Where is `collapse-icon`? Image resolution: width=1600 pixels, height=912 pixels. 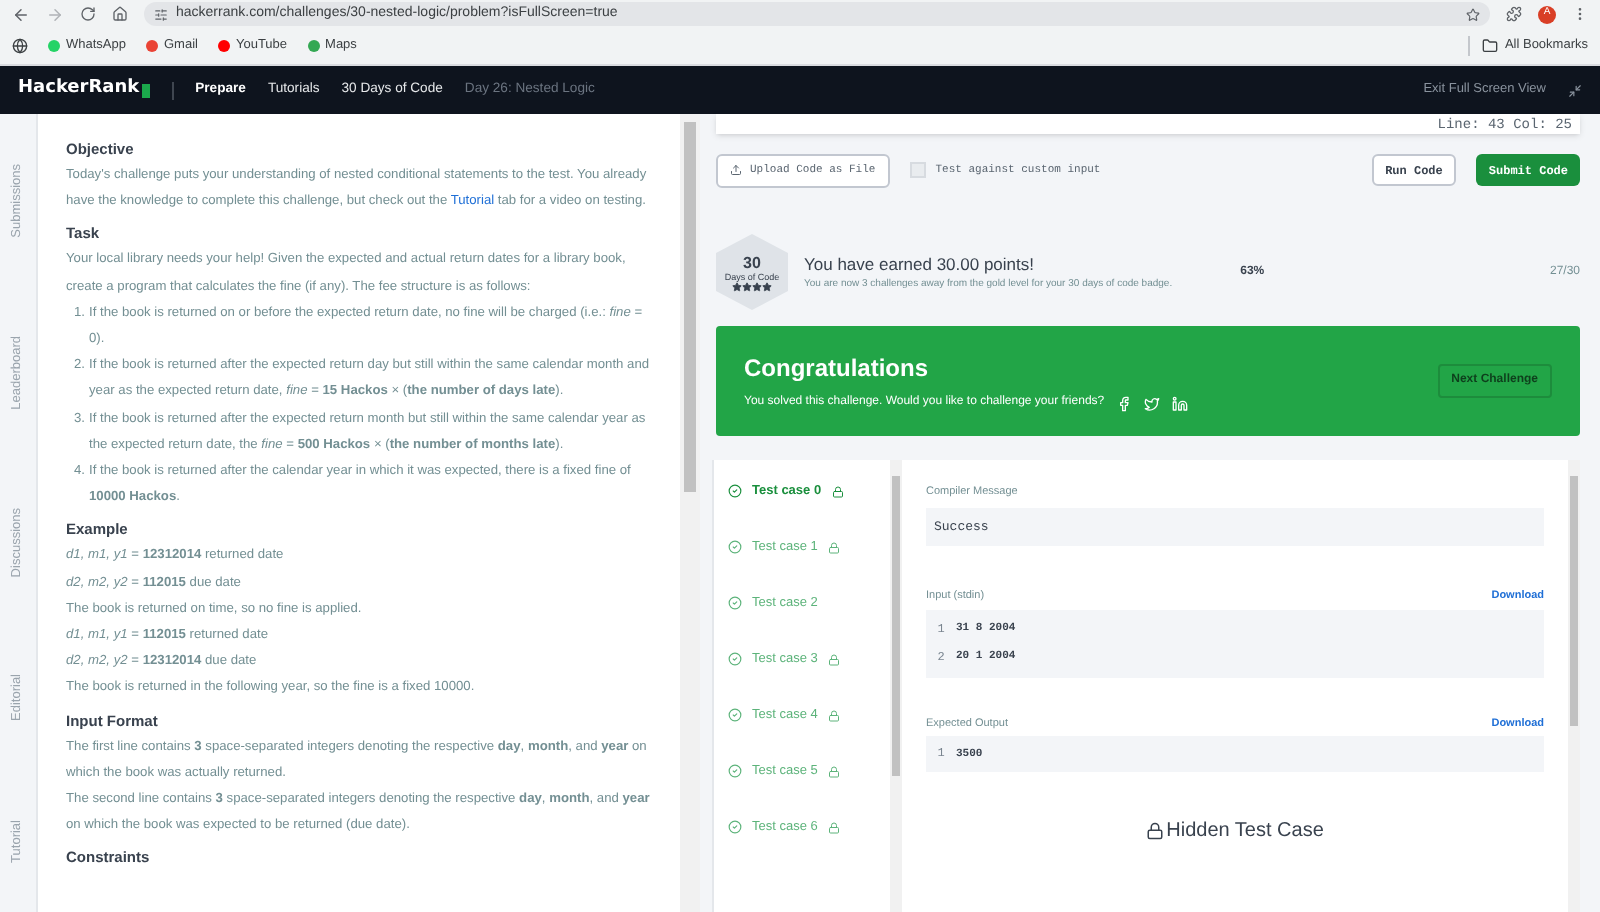 collapse-icon is located at coordinates (1575, 90).